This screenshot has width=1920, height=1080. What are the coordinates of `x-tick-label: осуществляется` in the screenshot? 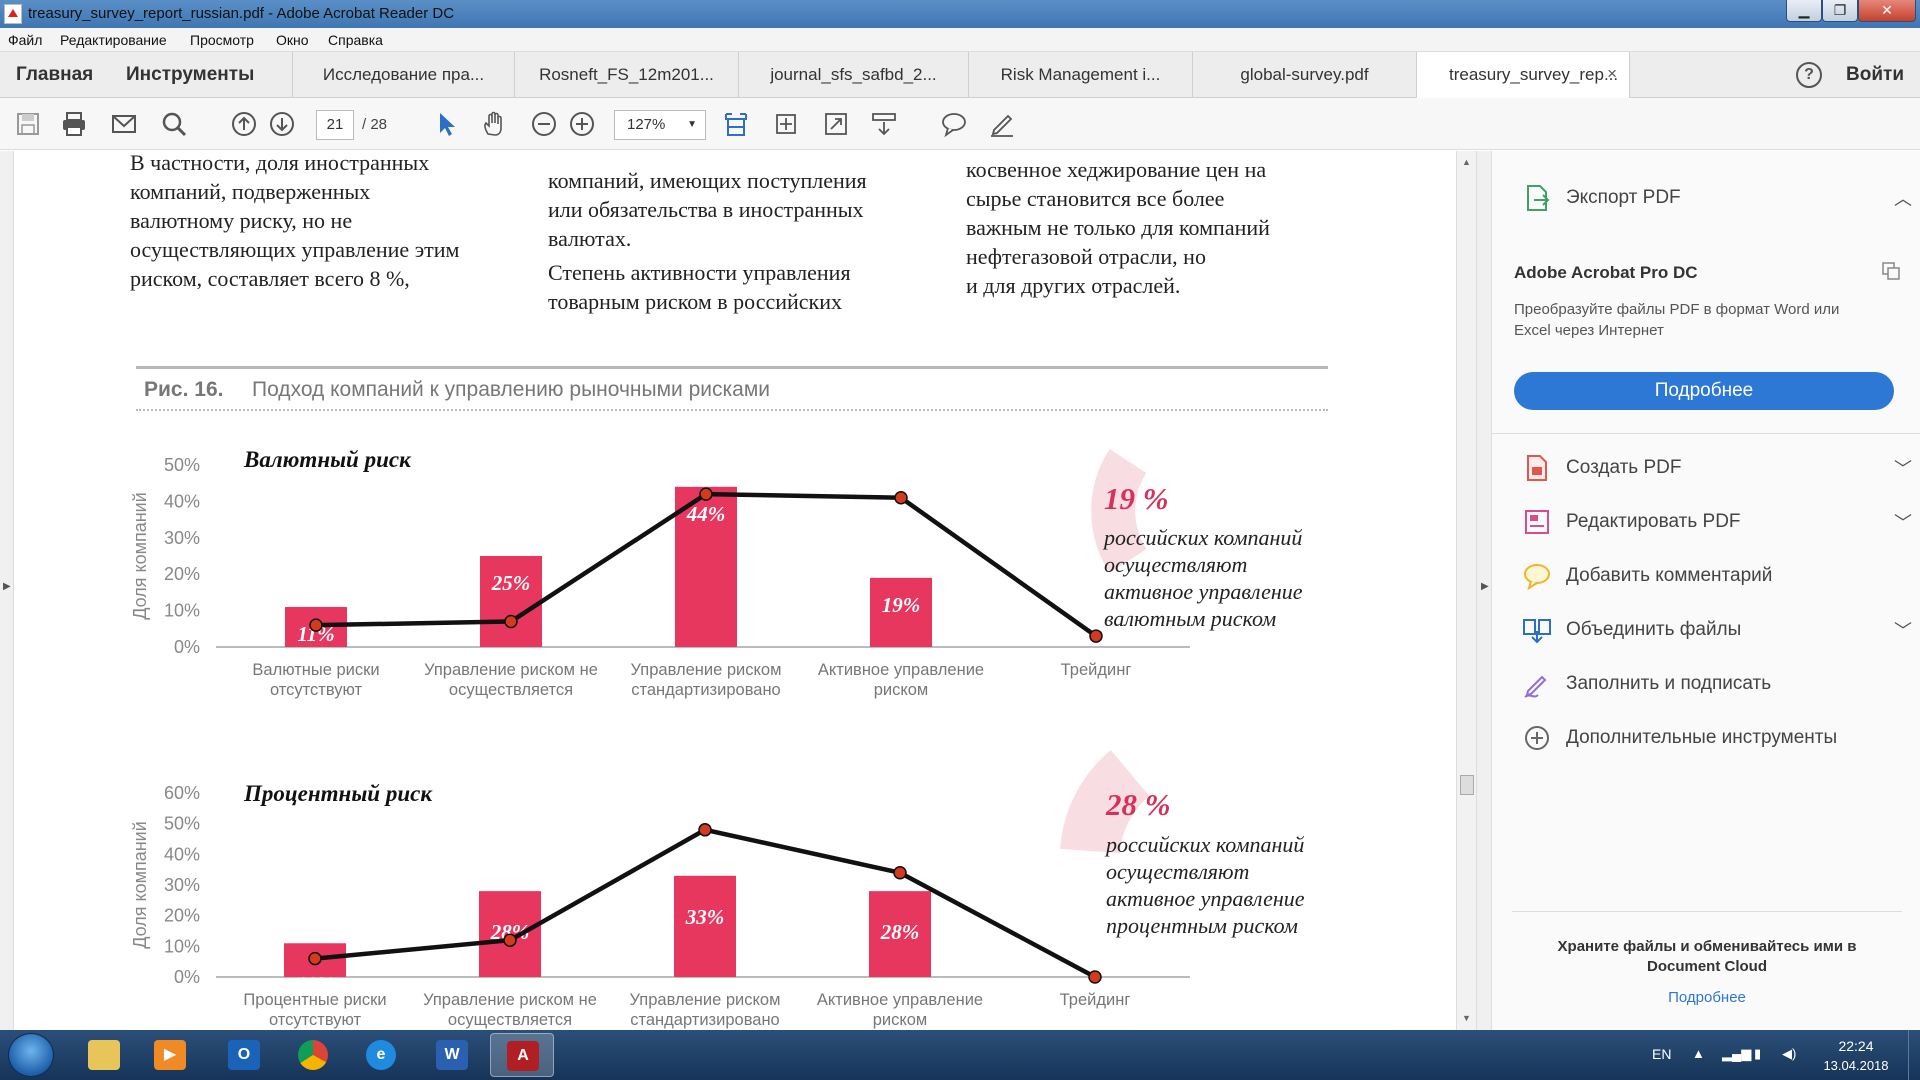 It's located at (510, 1020).